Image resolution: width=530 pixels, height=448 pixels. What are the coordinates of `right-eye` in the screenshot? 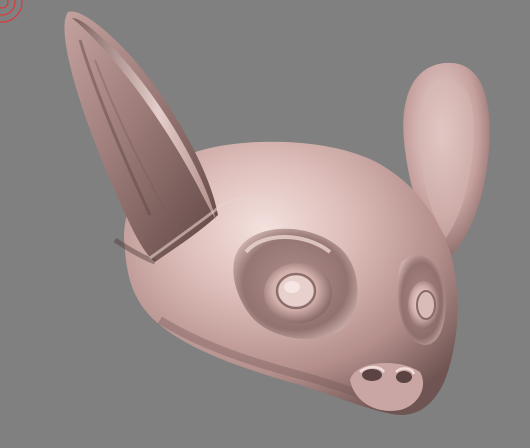 It's located at (424, 305).